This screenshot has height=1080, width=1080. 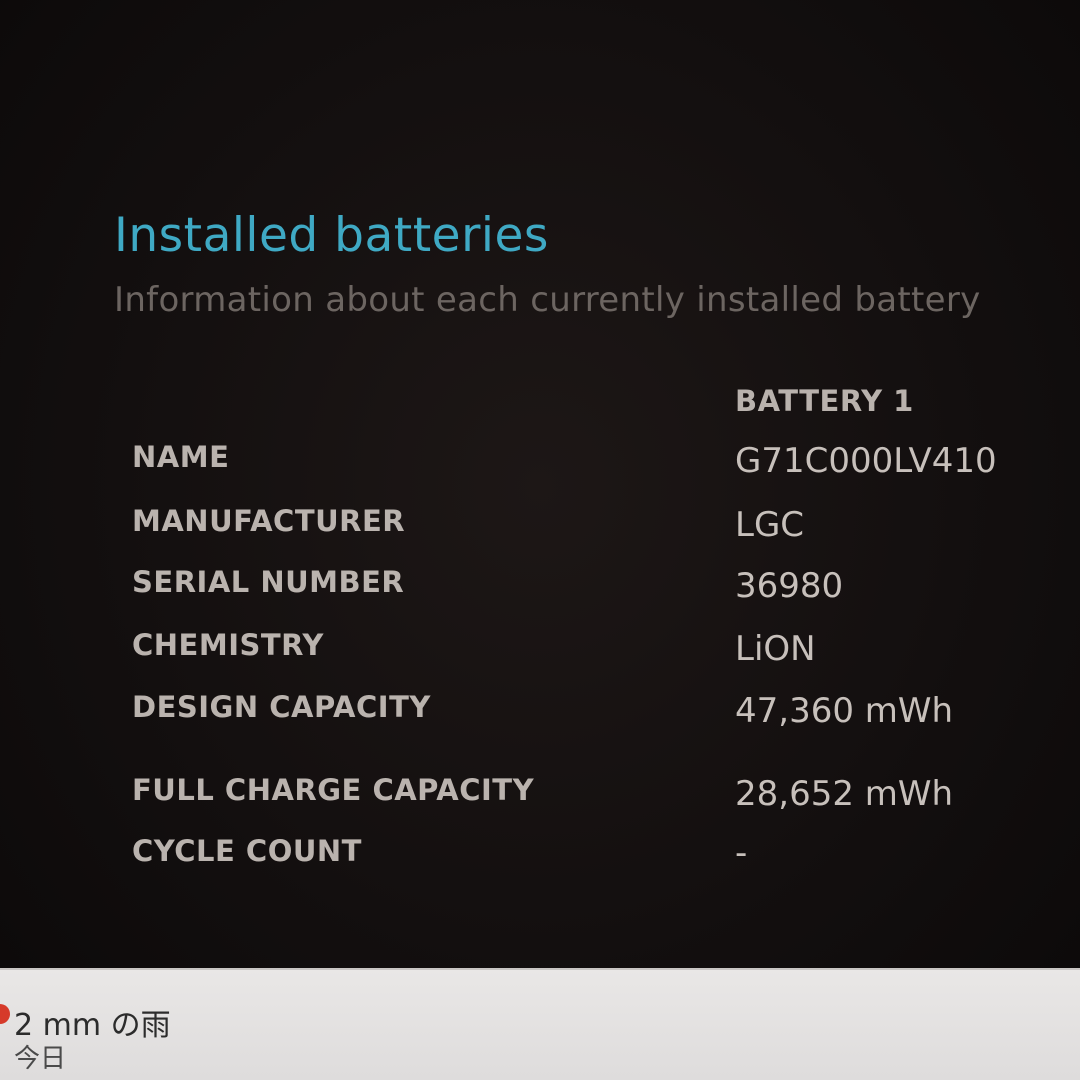 I want to click on row-value-design-capacity: 47,360 mWh, so click(x=844, y=711).